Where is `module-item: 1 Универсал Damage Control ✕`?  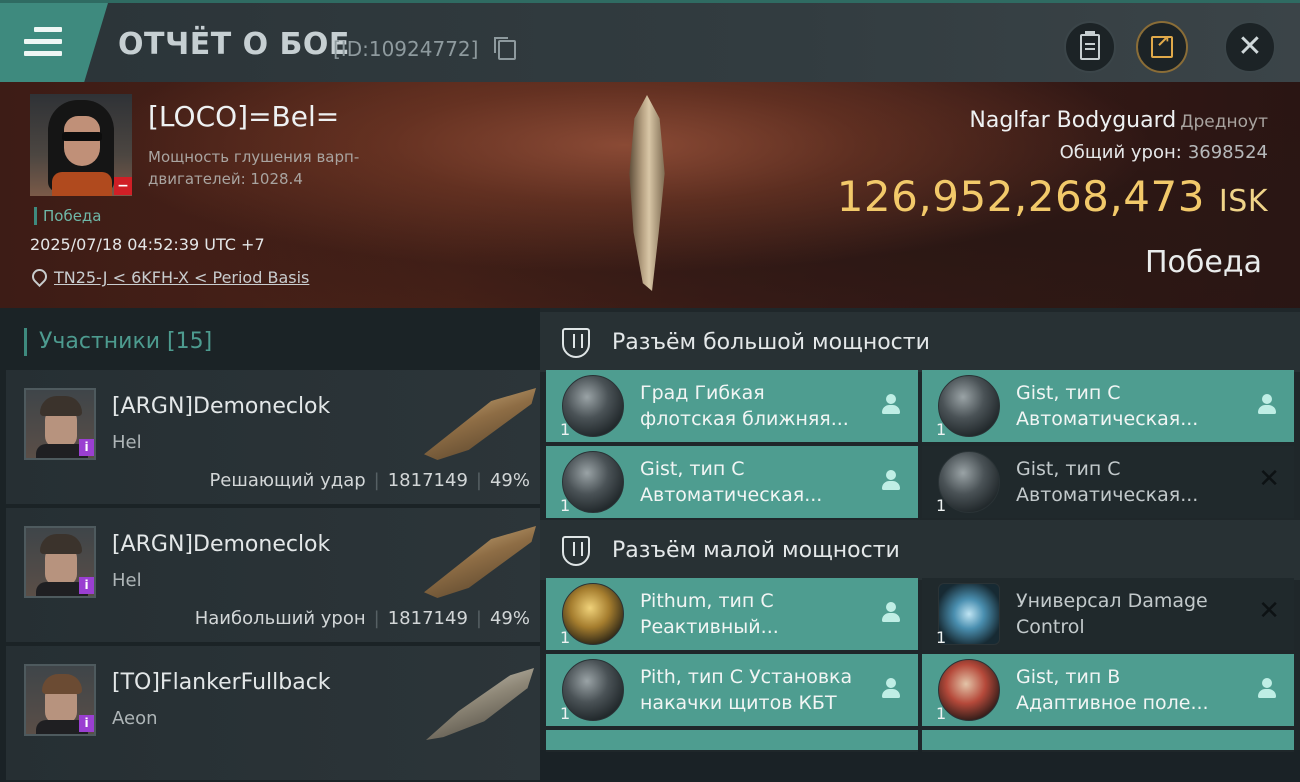 module-item: 1 Универсал Damage Control ✕ is located at coordinates (1108, 615).